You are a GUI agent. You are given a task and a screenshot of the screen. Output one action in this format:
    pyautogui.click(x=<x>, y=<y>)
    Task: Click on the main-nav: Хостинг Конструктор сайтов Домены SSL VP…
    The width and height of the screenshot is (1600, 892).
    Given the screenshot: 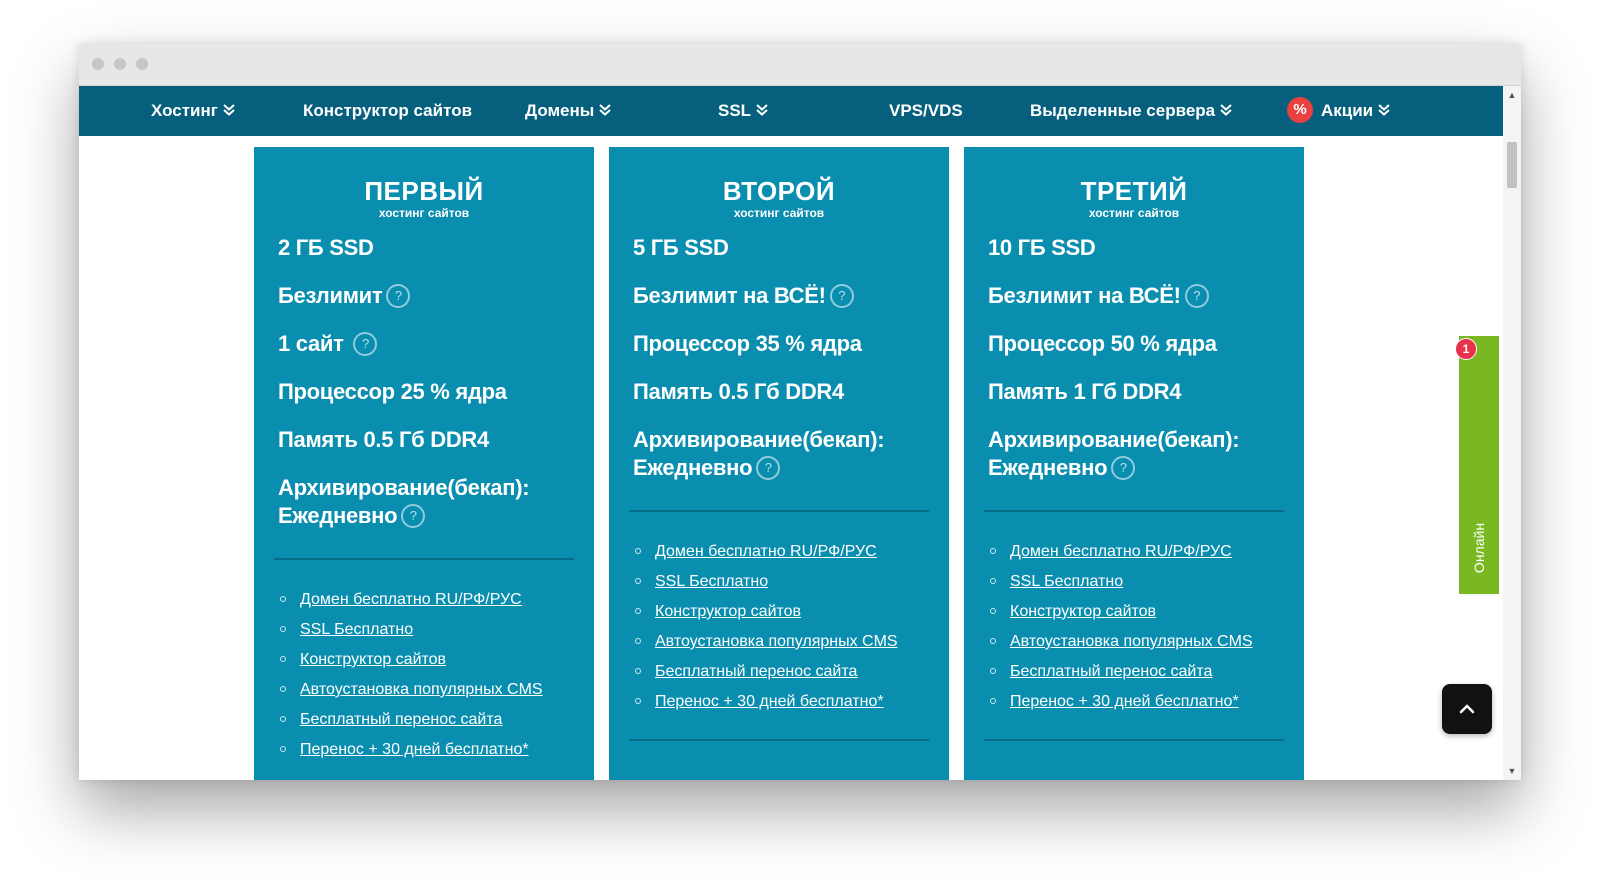 What is the action you would take?
    pyautogui.click(x=791, y=111)
    